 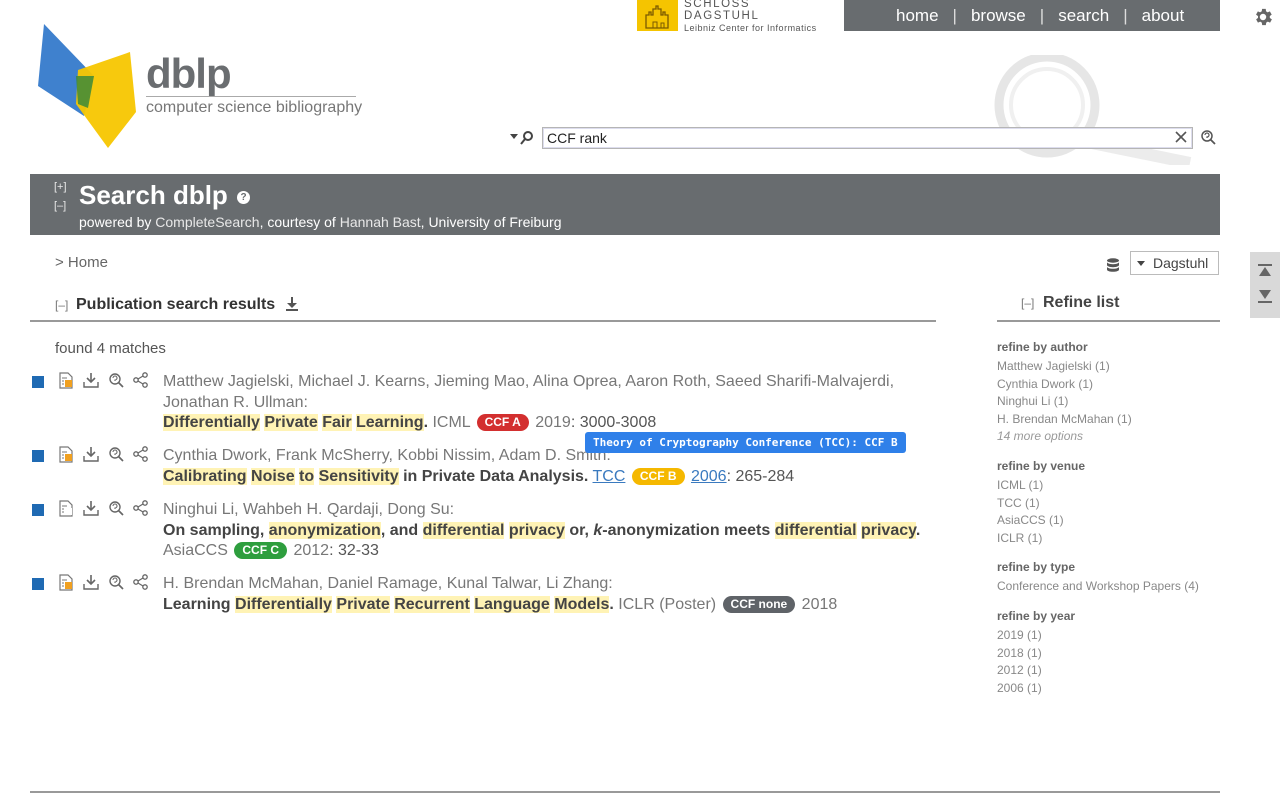 What do you see at coordinates (1098, 587) in the screenshot?
I see `refine-option: Conference and Workshop Papers (4)` at bounding box center [1098, 587].